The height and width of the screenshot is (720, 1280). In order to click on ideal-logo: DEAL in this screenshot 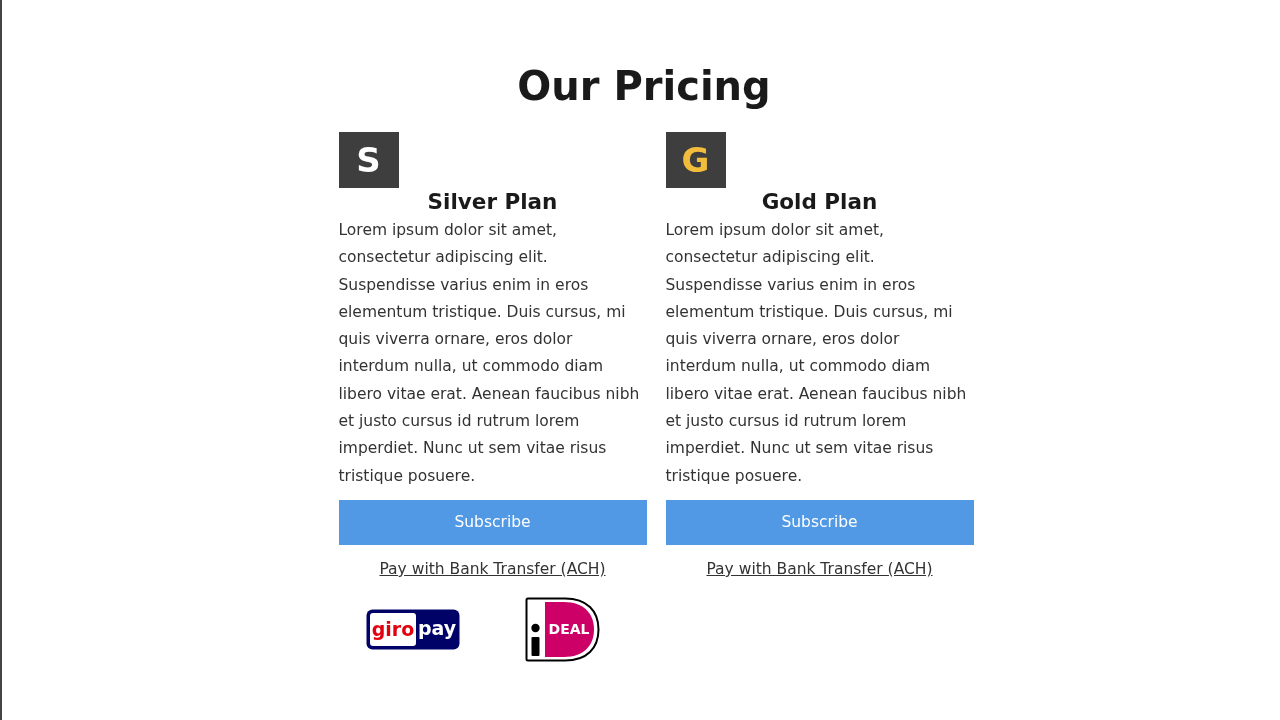, I will do `click(562, 629)`.